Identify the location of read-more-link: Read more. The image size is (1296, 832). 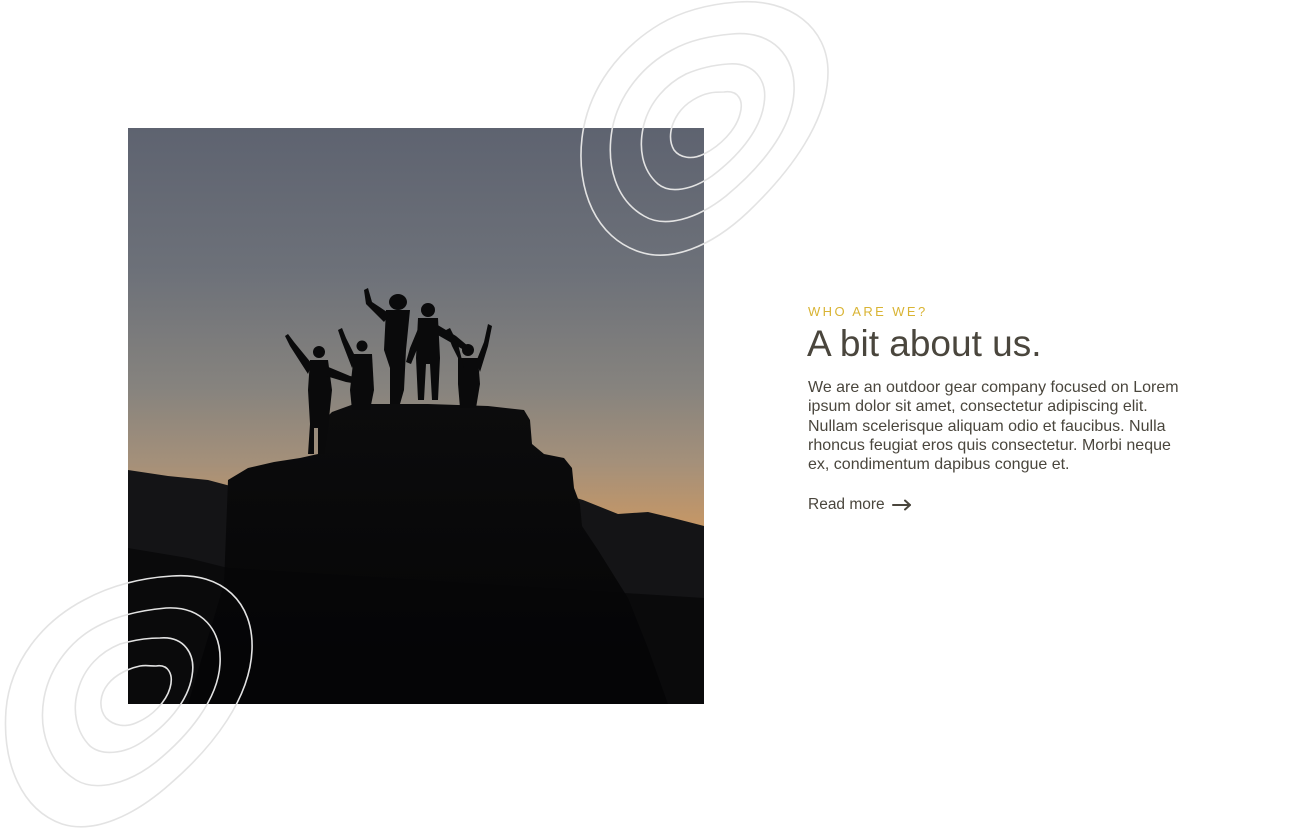
(860, 505).